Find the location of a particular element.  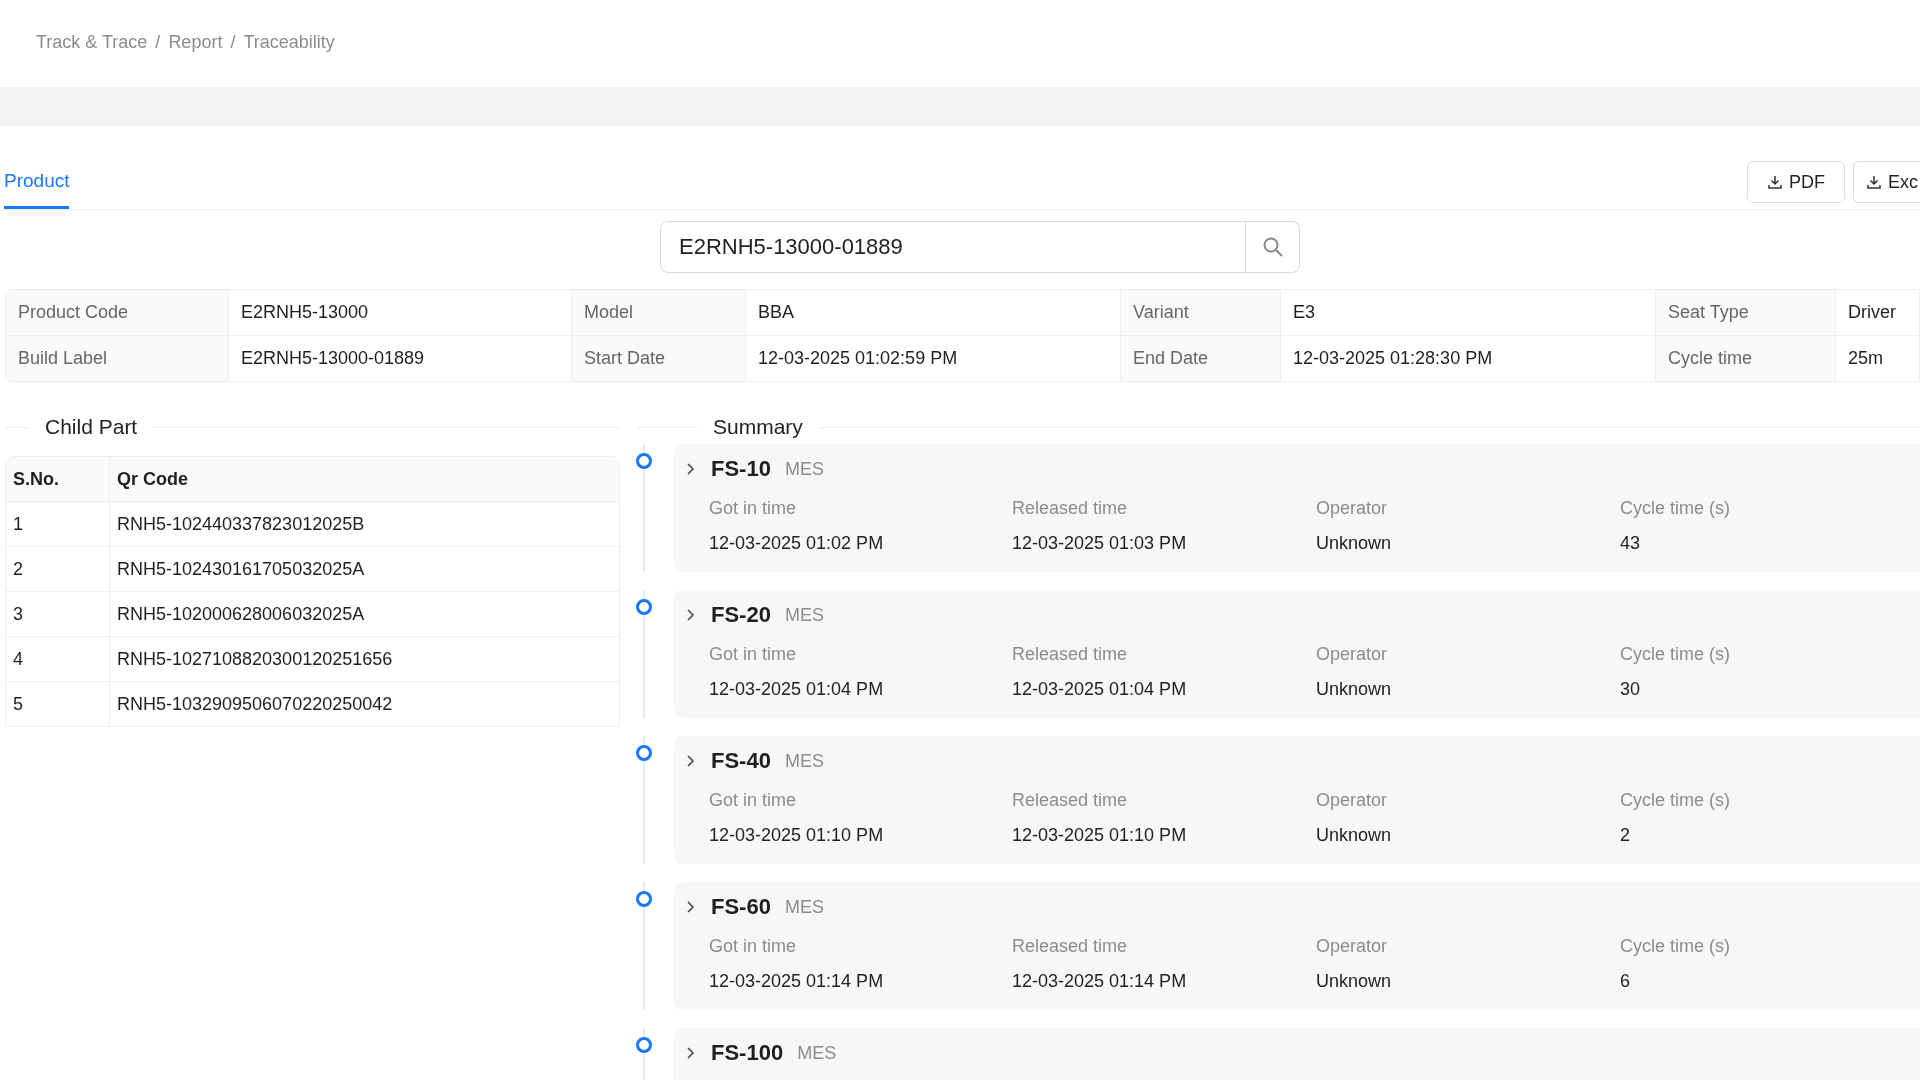

search-button is located at coordinates (1273, 247).